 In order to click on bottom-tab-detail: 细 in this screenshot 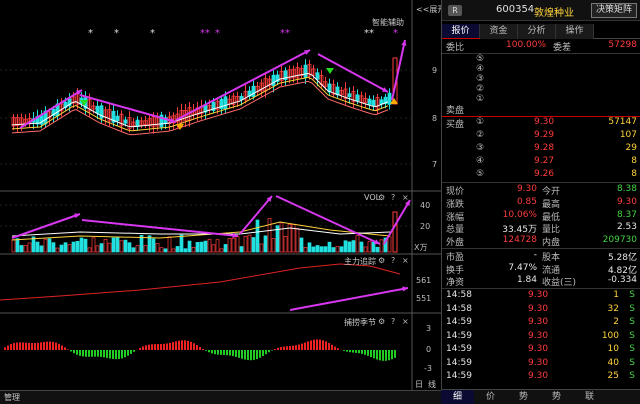, I will do `click(457, 397)`.